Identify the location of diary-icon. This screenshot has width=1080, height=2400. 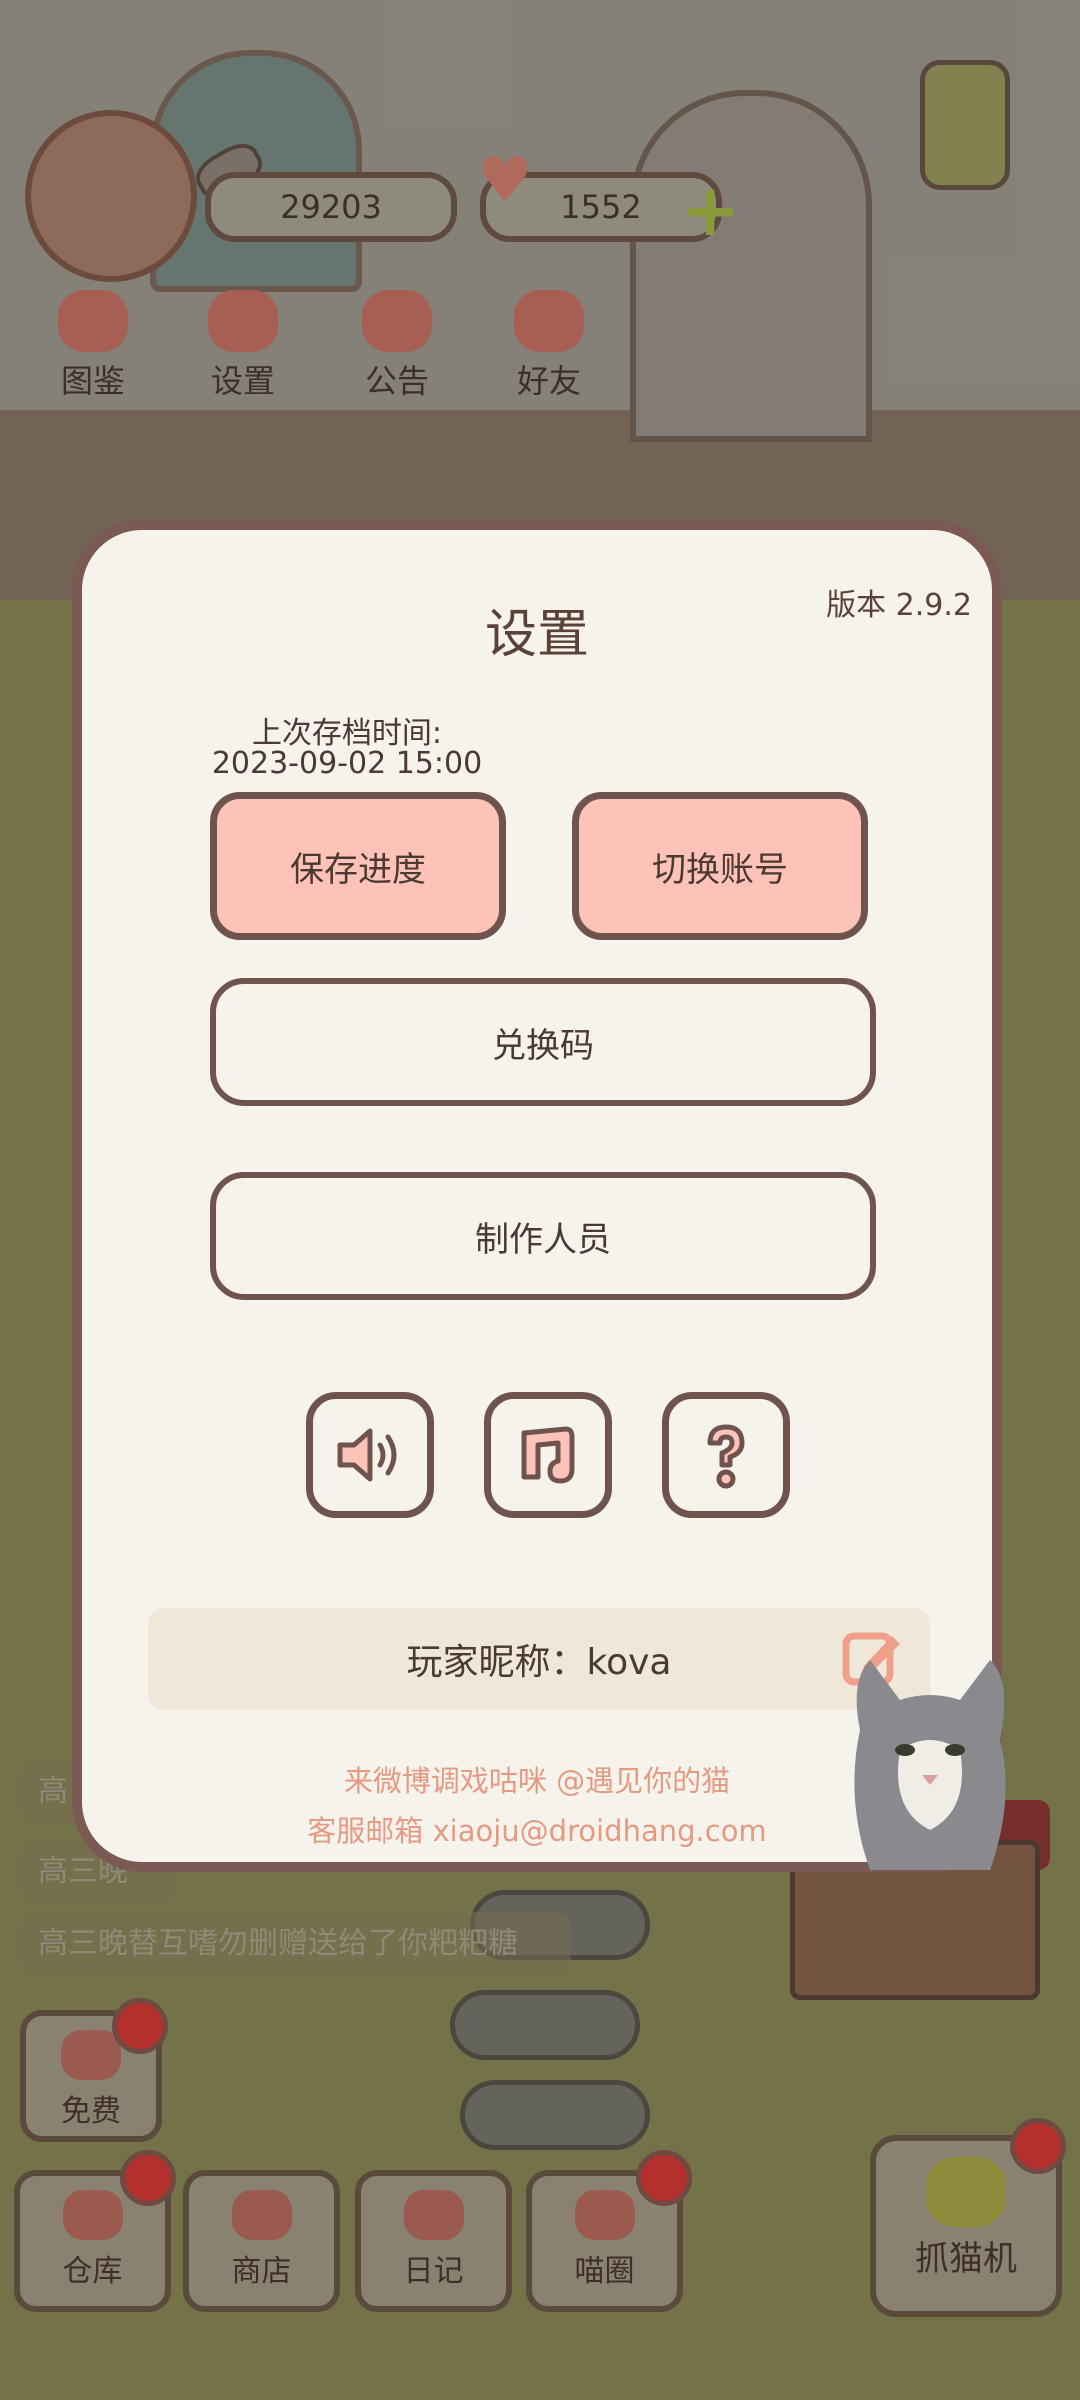
(433, 2215).